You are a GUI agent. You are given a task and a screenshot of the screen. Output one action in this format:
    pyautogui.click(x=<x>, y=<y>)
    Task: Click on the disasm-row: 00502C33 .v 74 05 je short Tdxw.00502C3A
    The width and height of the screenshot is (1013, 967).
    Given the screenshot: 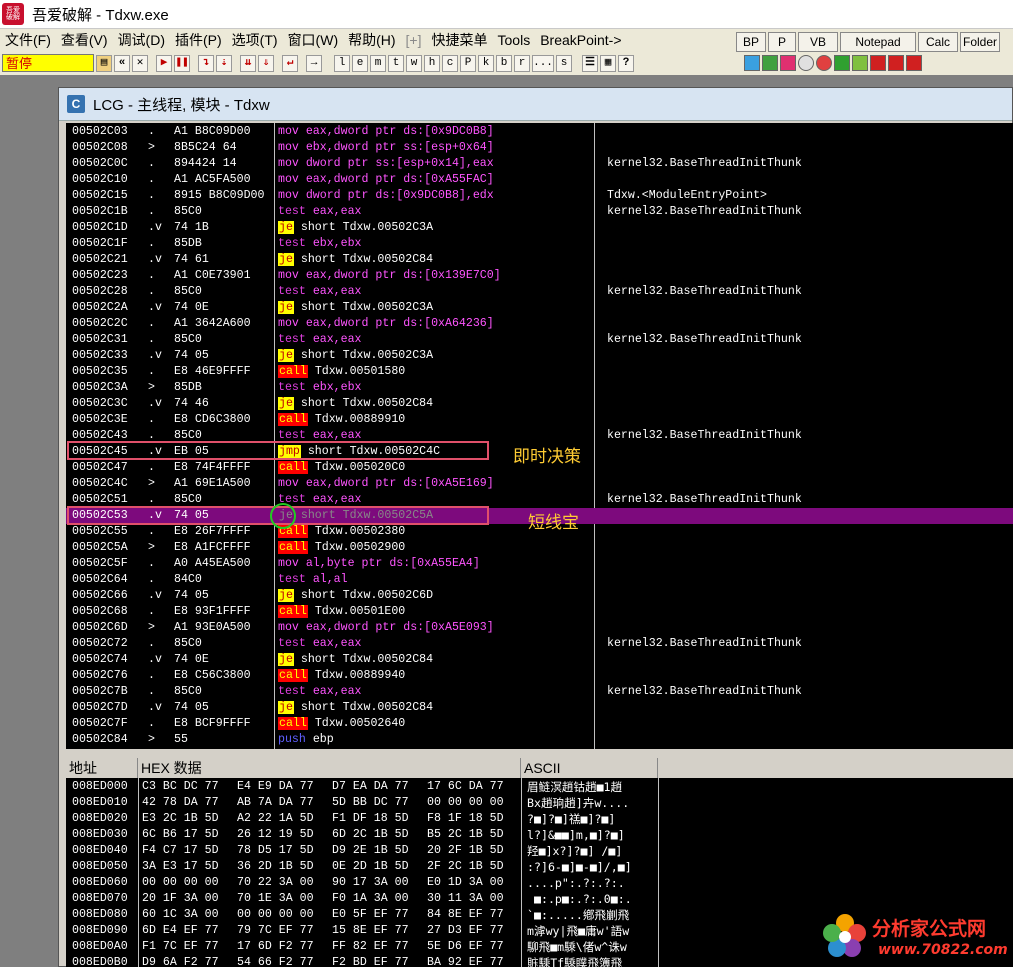 What is the action you would take?
    pyautogui.click(x=539, y=356)
    